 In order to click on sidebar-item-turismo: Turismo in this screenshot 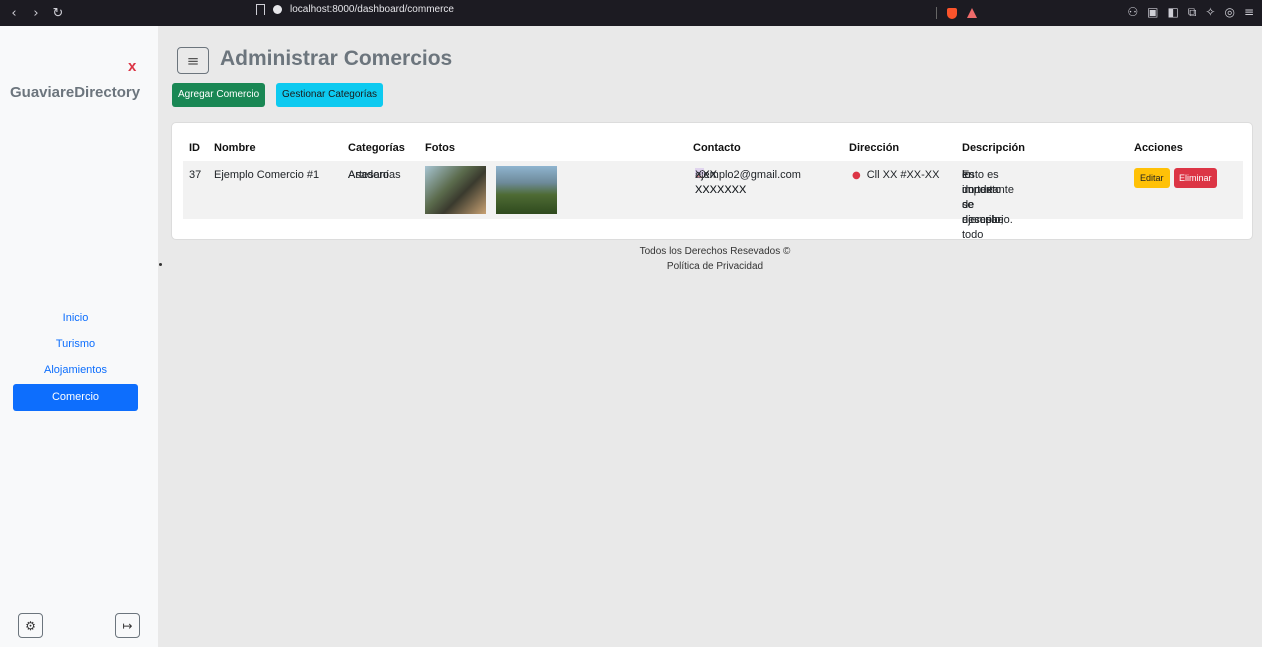, I will do `click(75, 344)`.